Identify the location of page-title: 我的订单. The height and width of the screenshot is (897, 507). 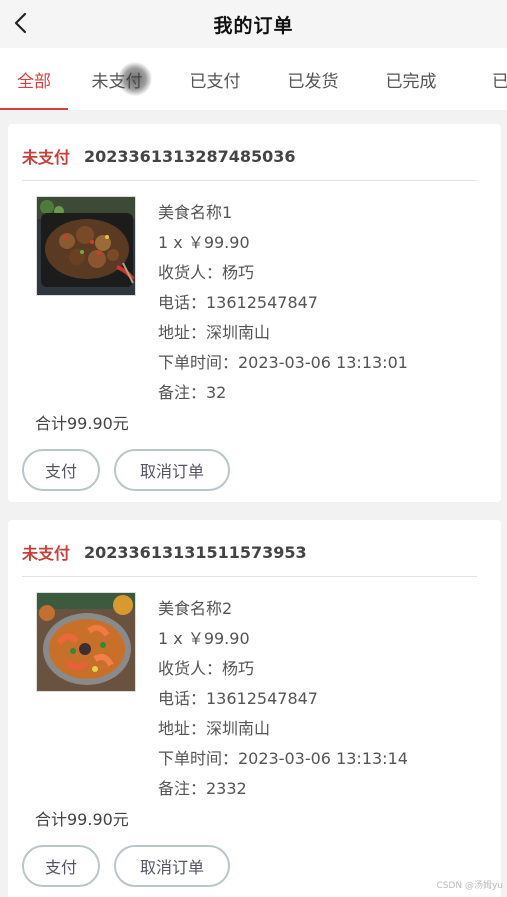
(253, 25).